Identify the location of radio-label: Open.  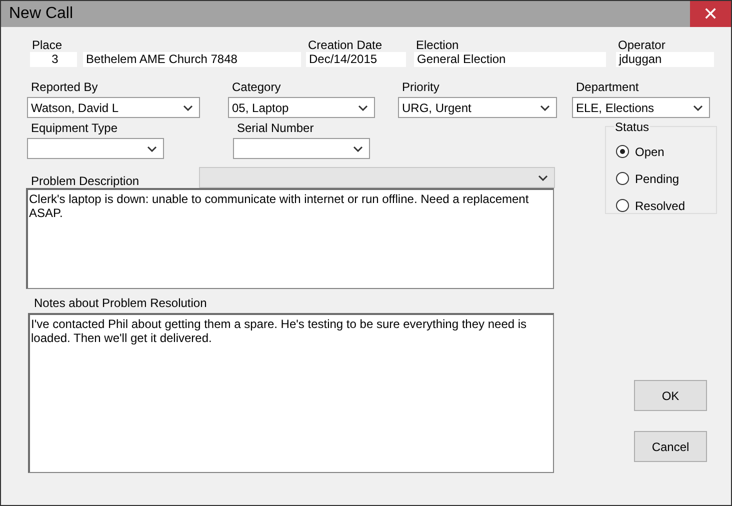
(649, 151).